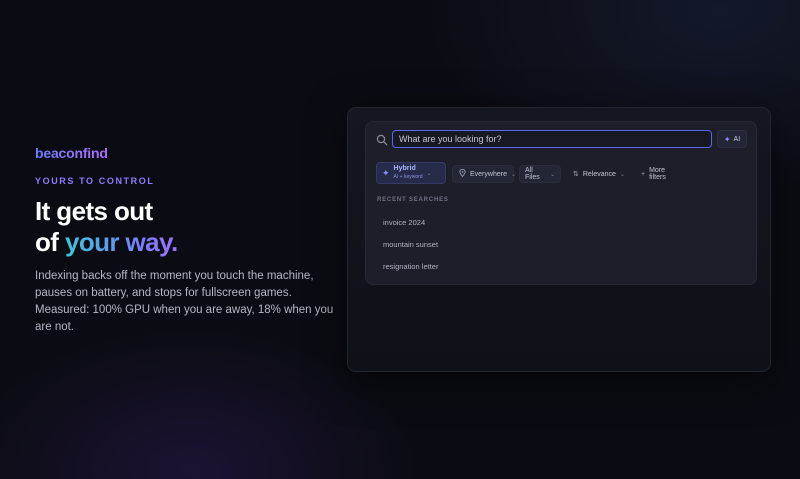  I want to click on location-filter: Everywhere ⌄, so click(484, 174).